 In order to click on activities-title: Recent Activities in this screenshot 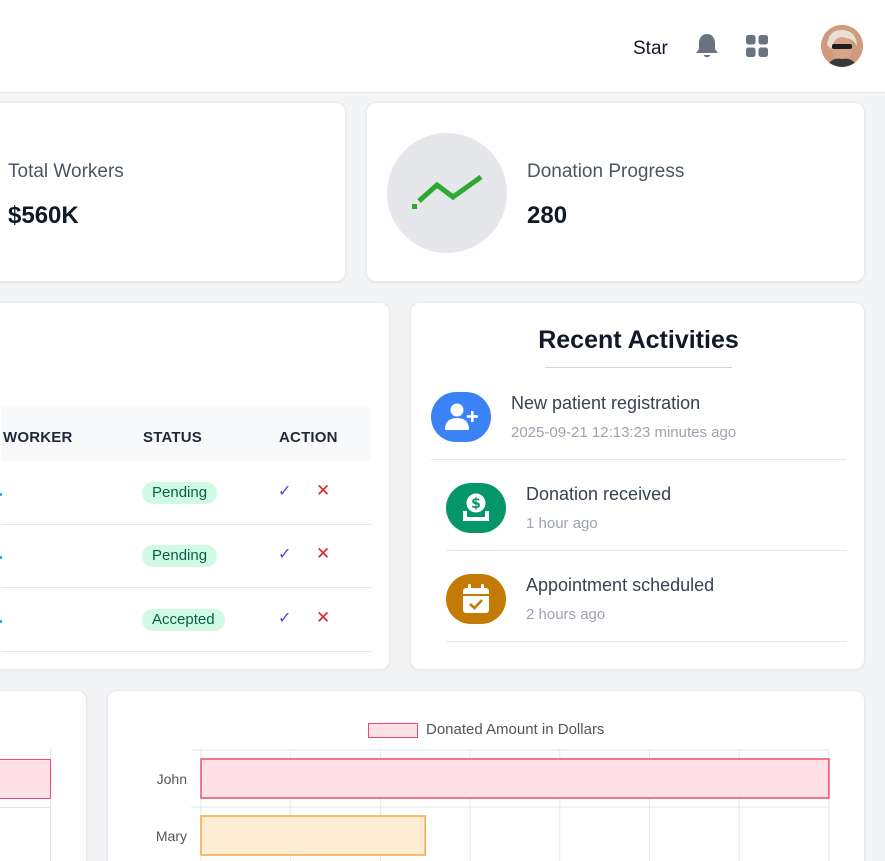, I will do `click(638, 340)`.